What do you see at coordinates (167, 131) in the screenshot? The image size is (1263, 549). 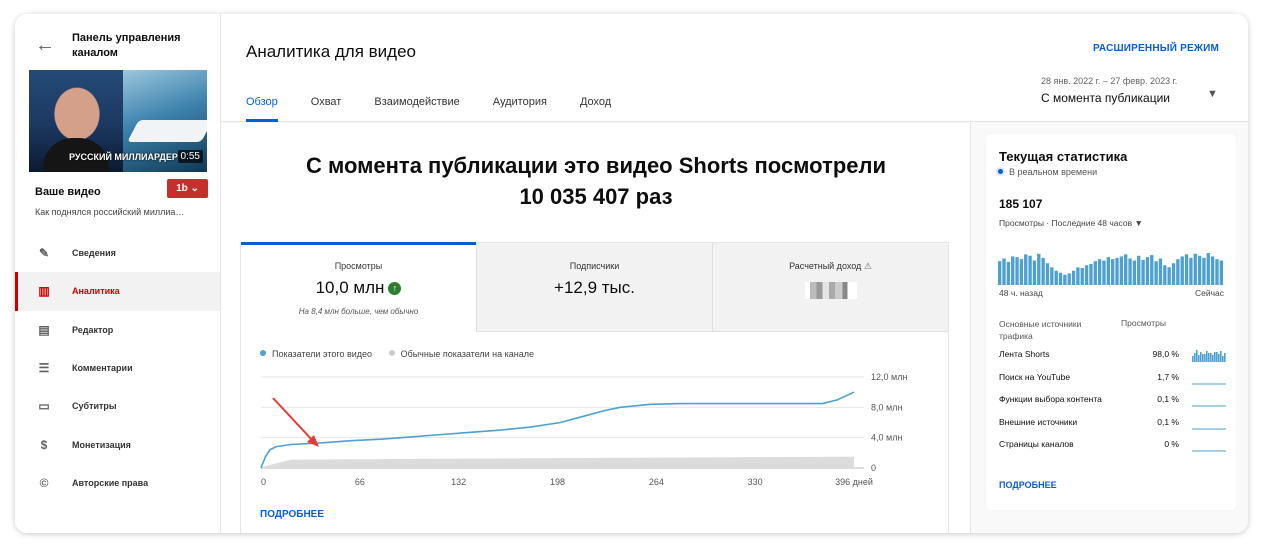 I see `yacht-hull` at bounding box center [167, 131].